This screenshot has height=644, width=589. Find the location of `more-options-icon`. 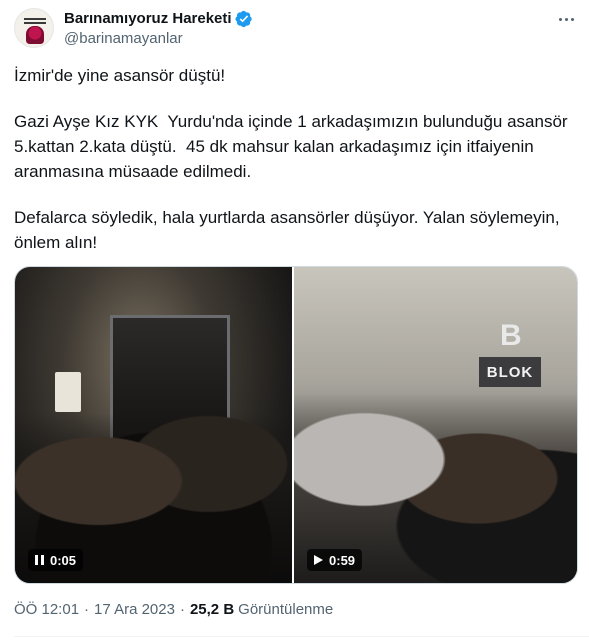

more-options-icon is located at coordinates (566, 19).